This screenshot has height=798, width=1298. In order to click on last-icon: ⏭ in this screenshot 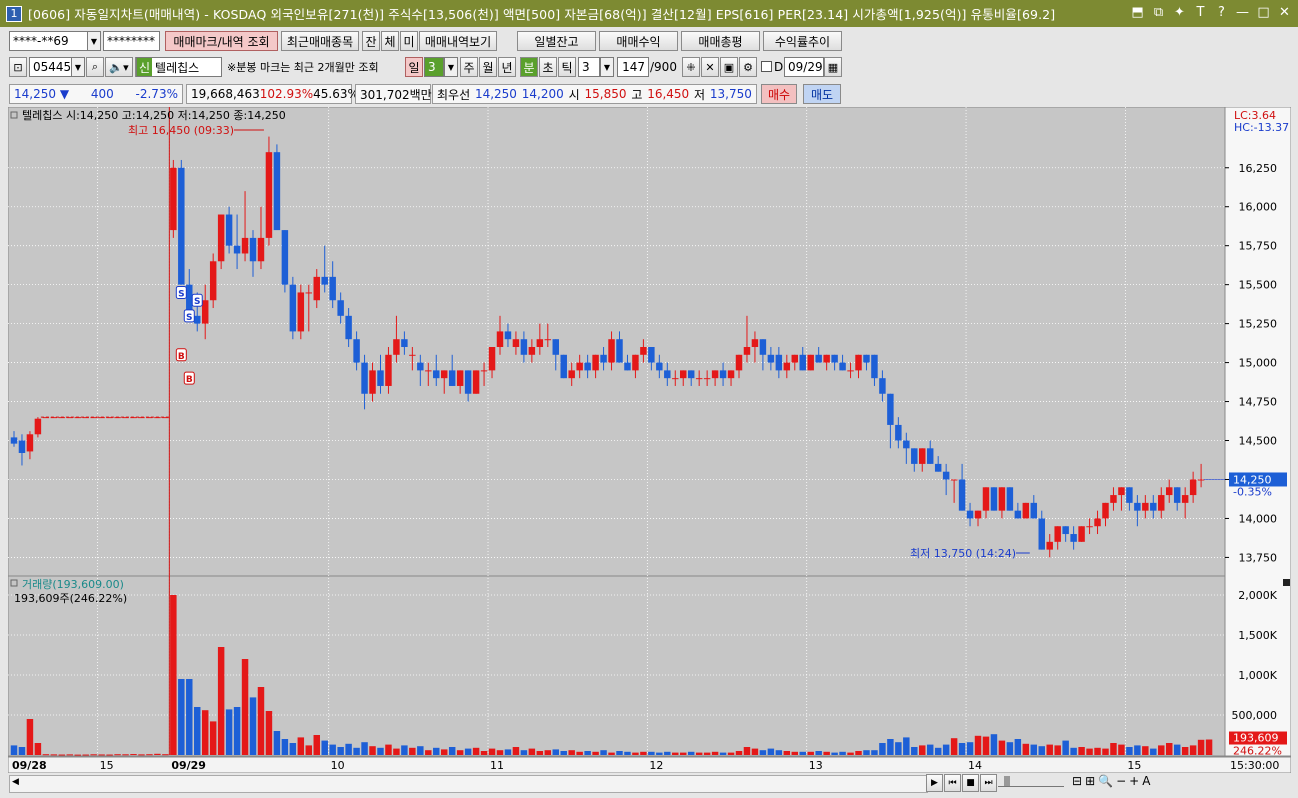, I will do `click(988, 783)`.